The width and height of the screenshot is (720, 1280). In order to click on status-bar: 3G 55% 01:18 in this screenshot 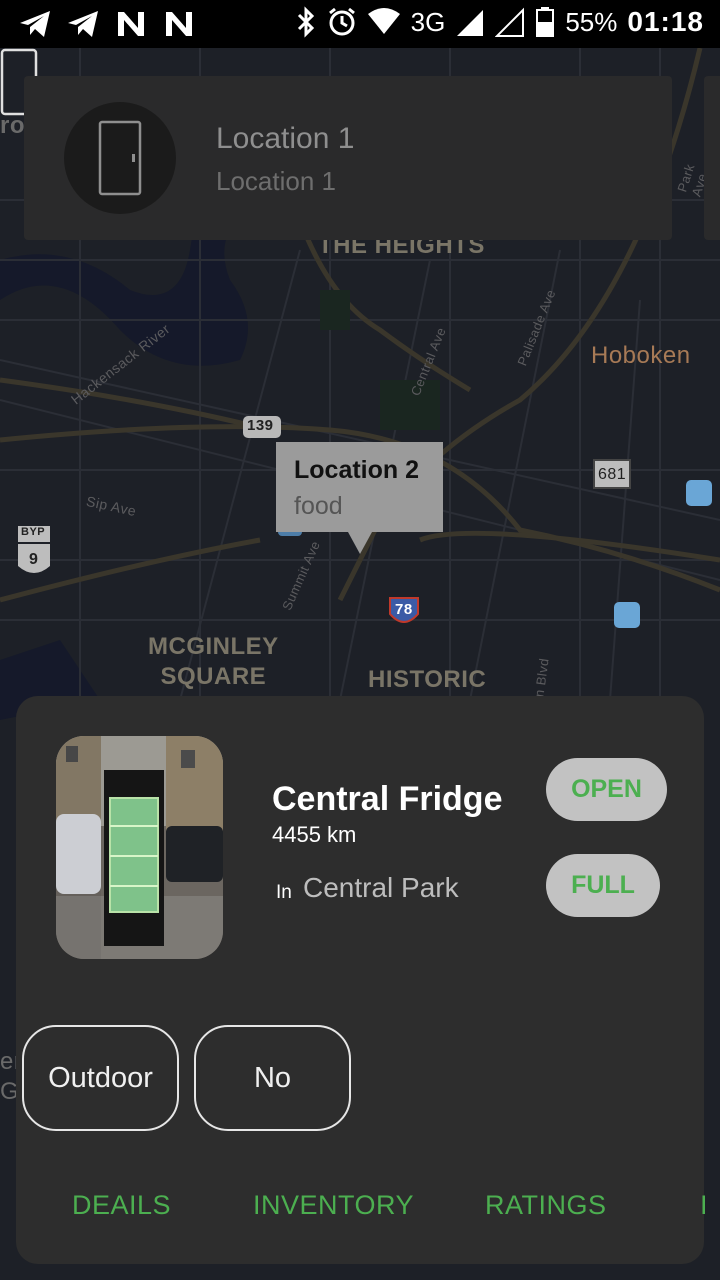, I will do `click(360, 24)`.